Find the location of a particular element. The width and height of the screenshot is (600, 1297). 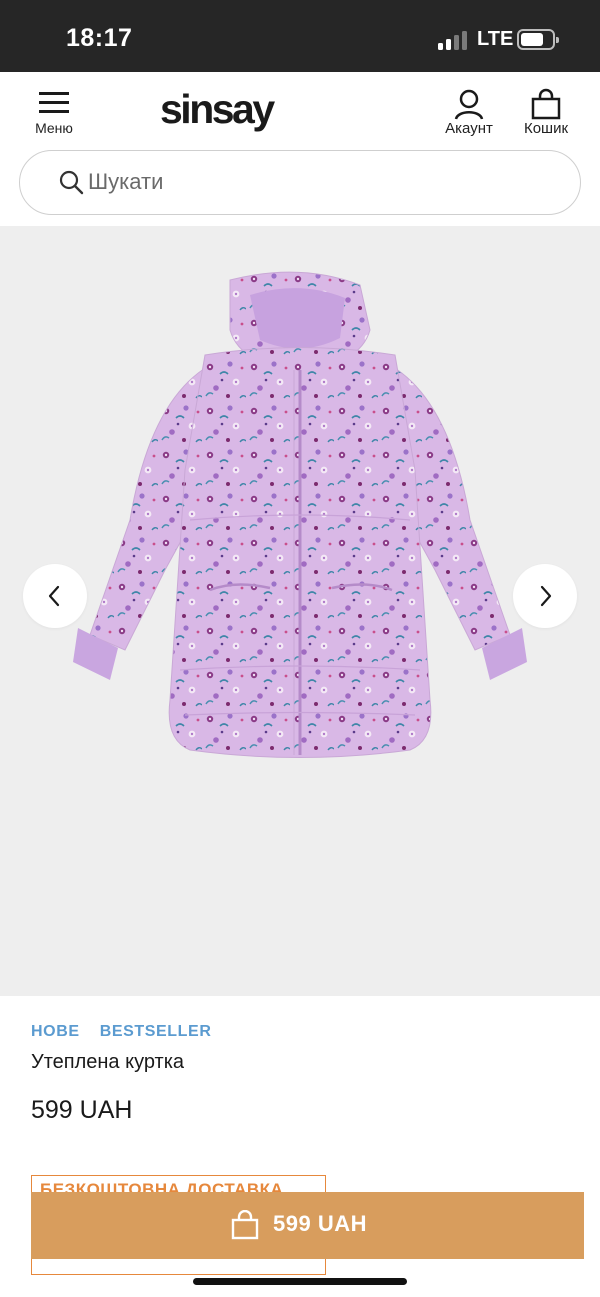

add-to-cart-button: 599 UAH is located at coordinates (307, 1225).